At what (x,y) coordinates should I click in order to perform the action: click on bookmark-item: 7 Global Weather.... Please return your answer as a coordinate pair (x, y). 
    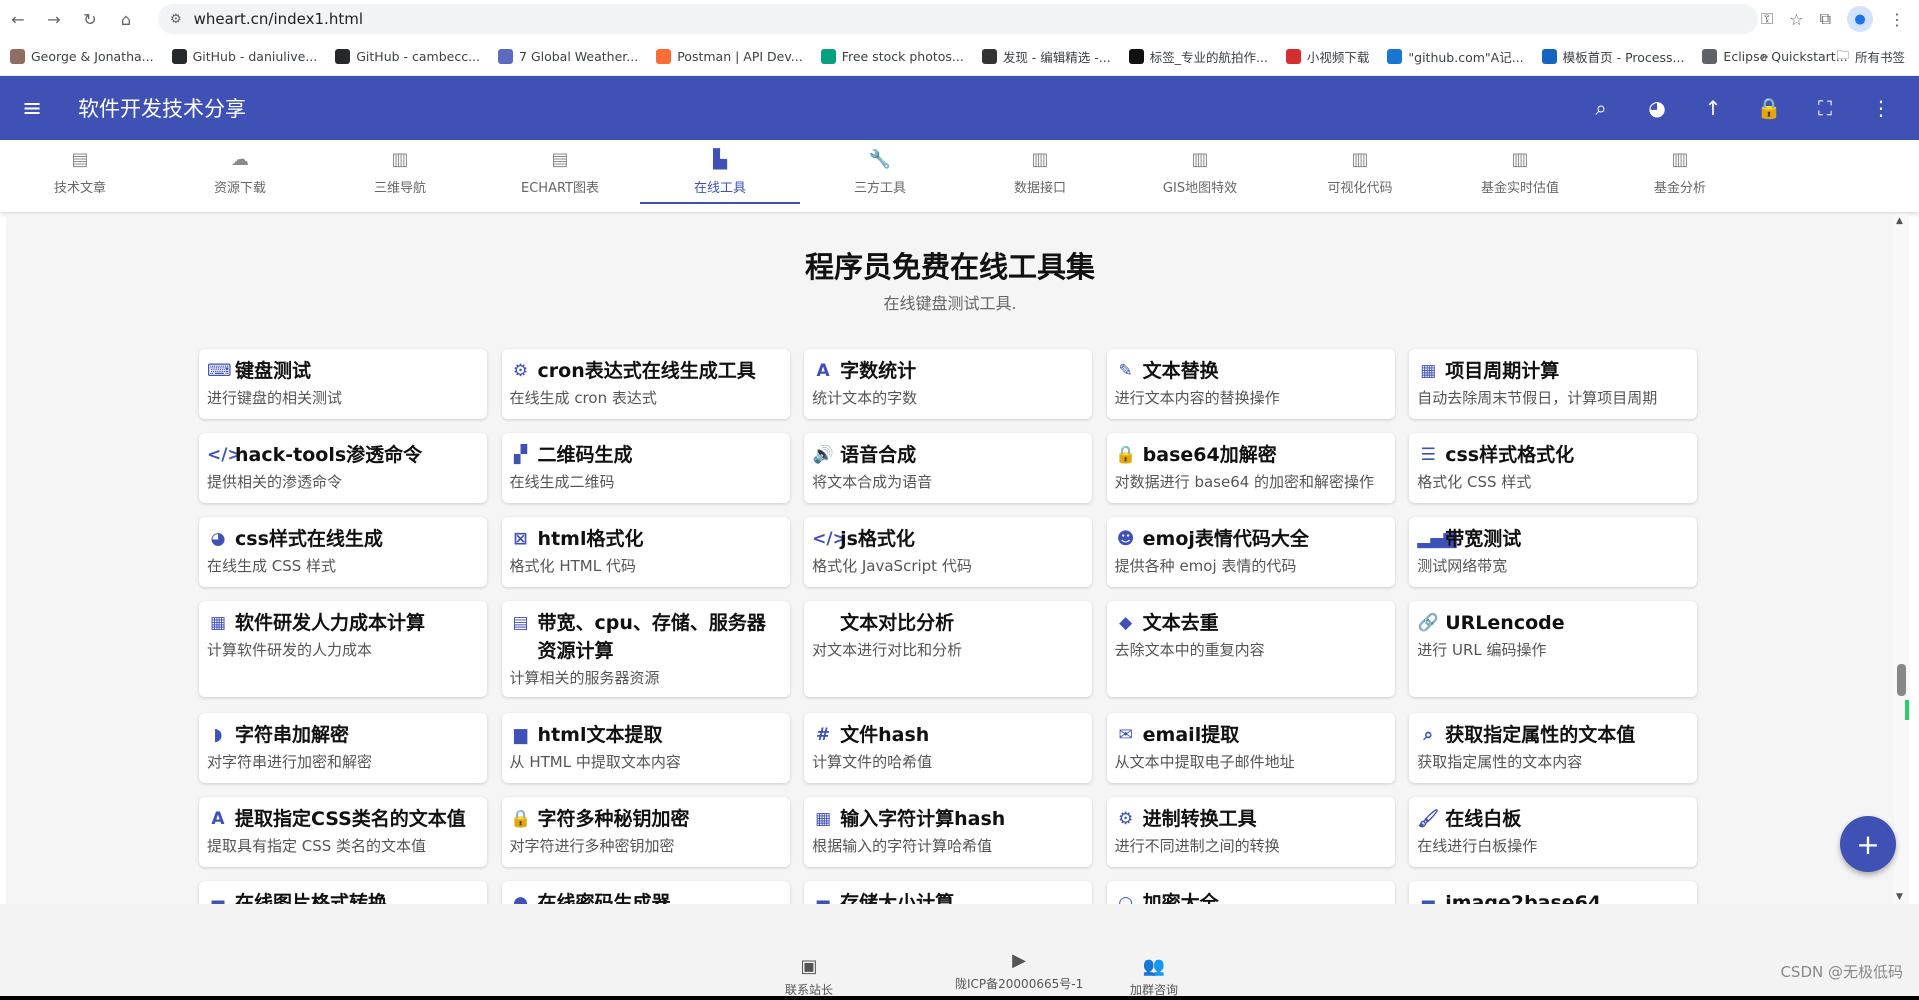
    Looking at the image, I should click on (568, 56).